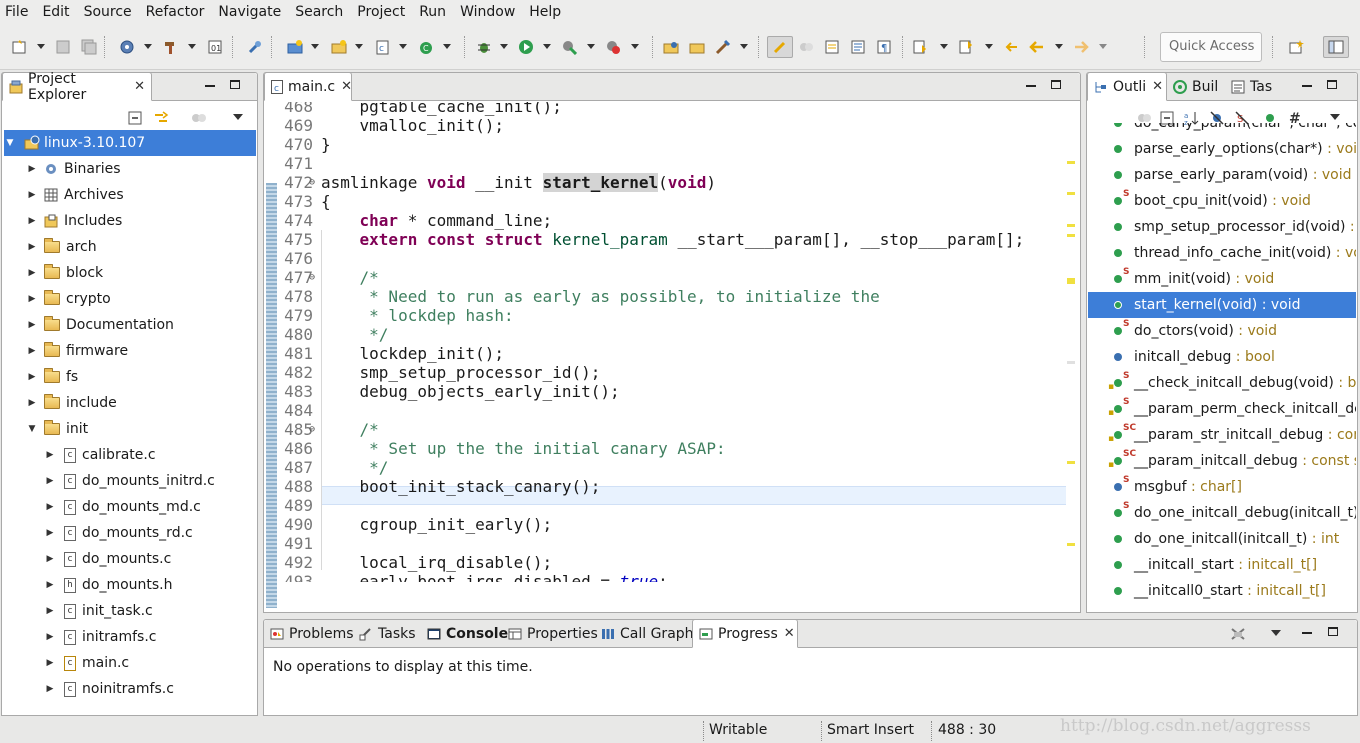 The height and width of the screenshot is (743, 1360). Describe the element at coordinates (426, 47) in the screenshot. I see `new-class-icon: C` at that location.